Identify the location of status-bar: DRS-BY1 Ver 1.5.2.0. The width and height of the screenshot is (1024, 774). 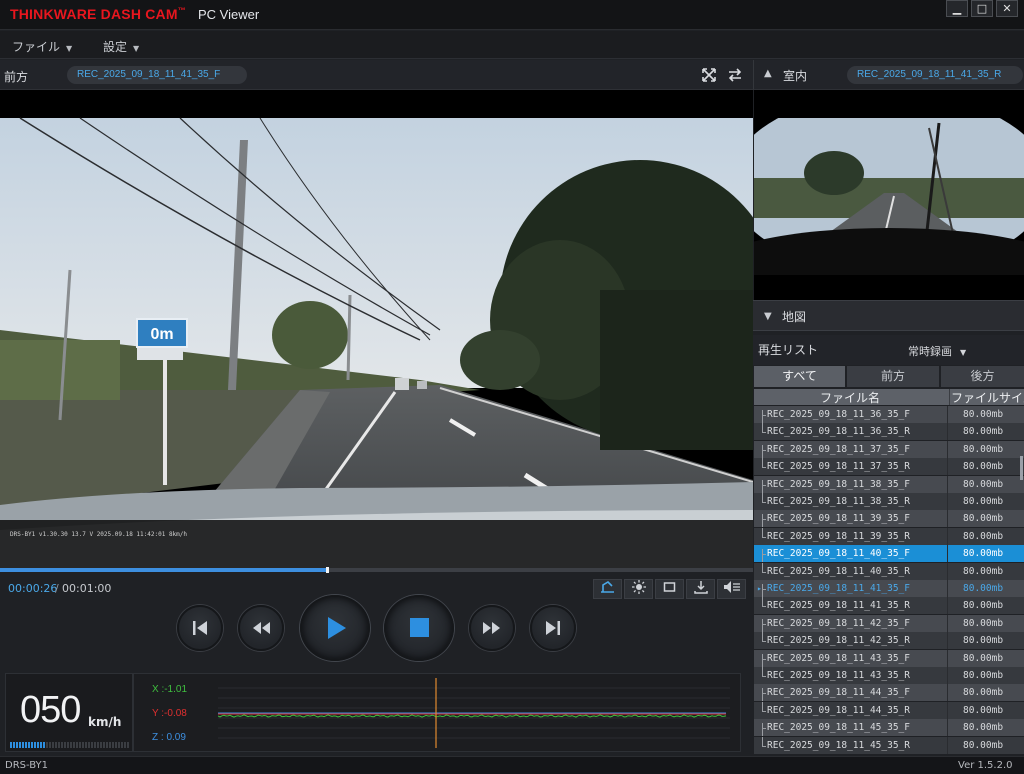
(512, 765).